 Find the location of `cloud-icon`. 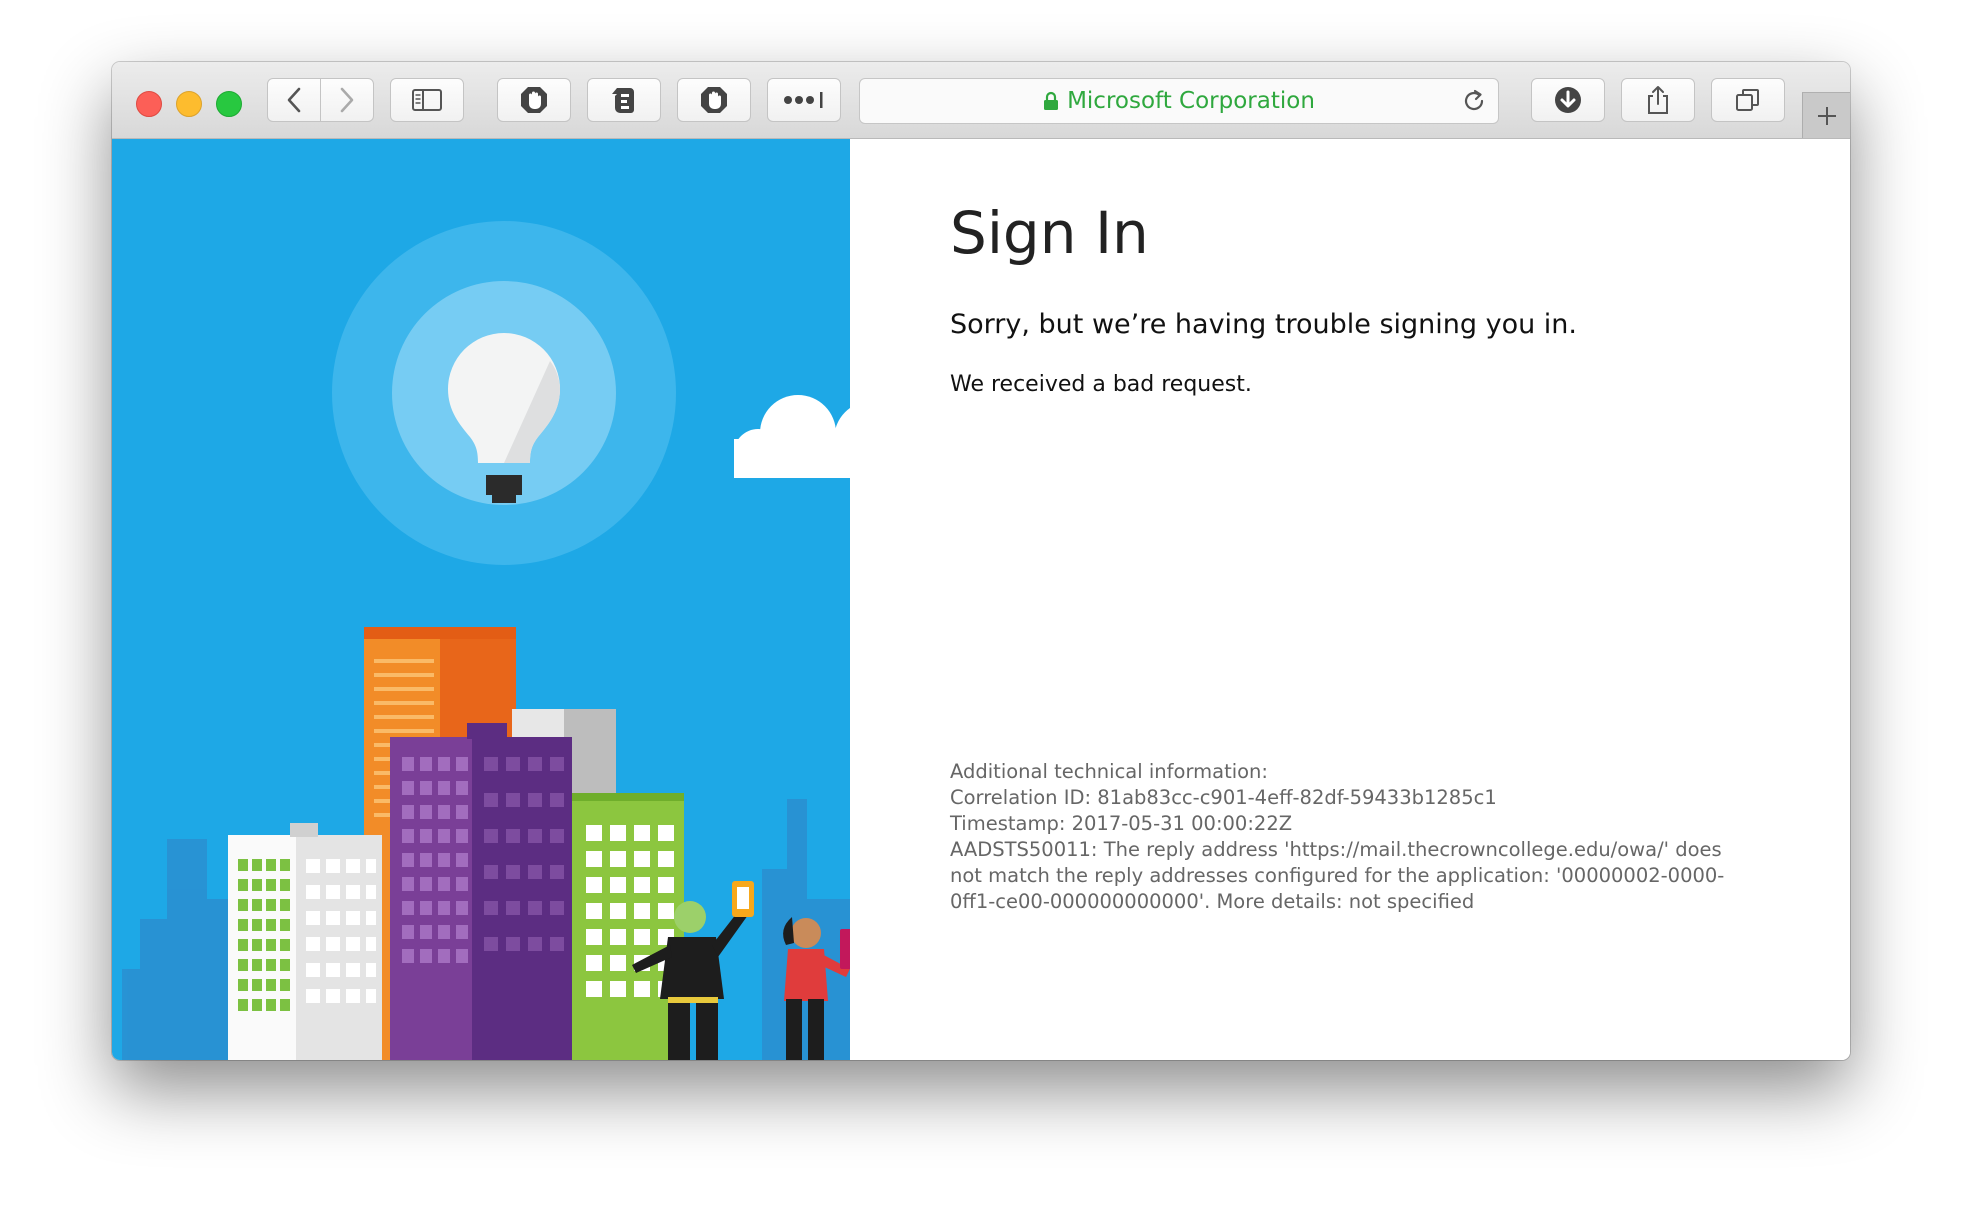

cloud-icon is located at coordinates (792, 436).